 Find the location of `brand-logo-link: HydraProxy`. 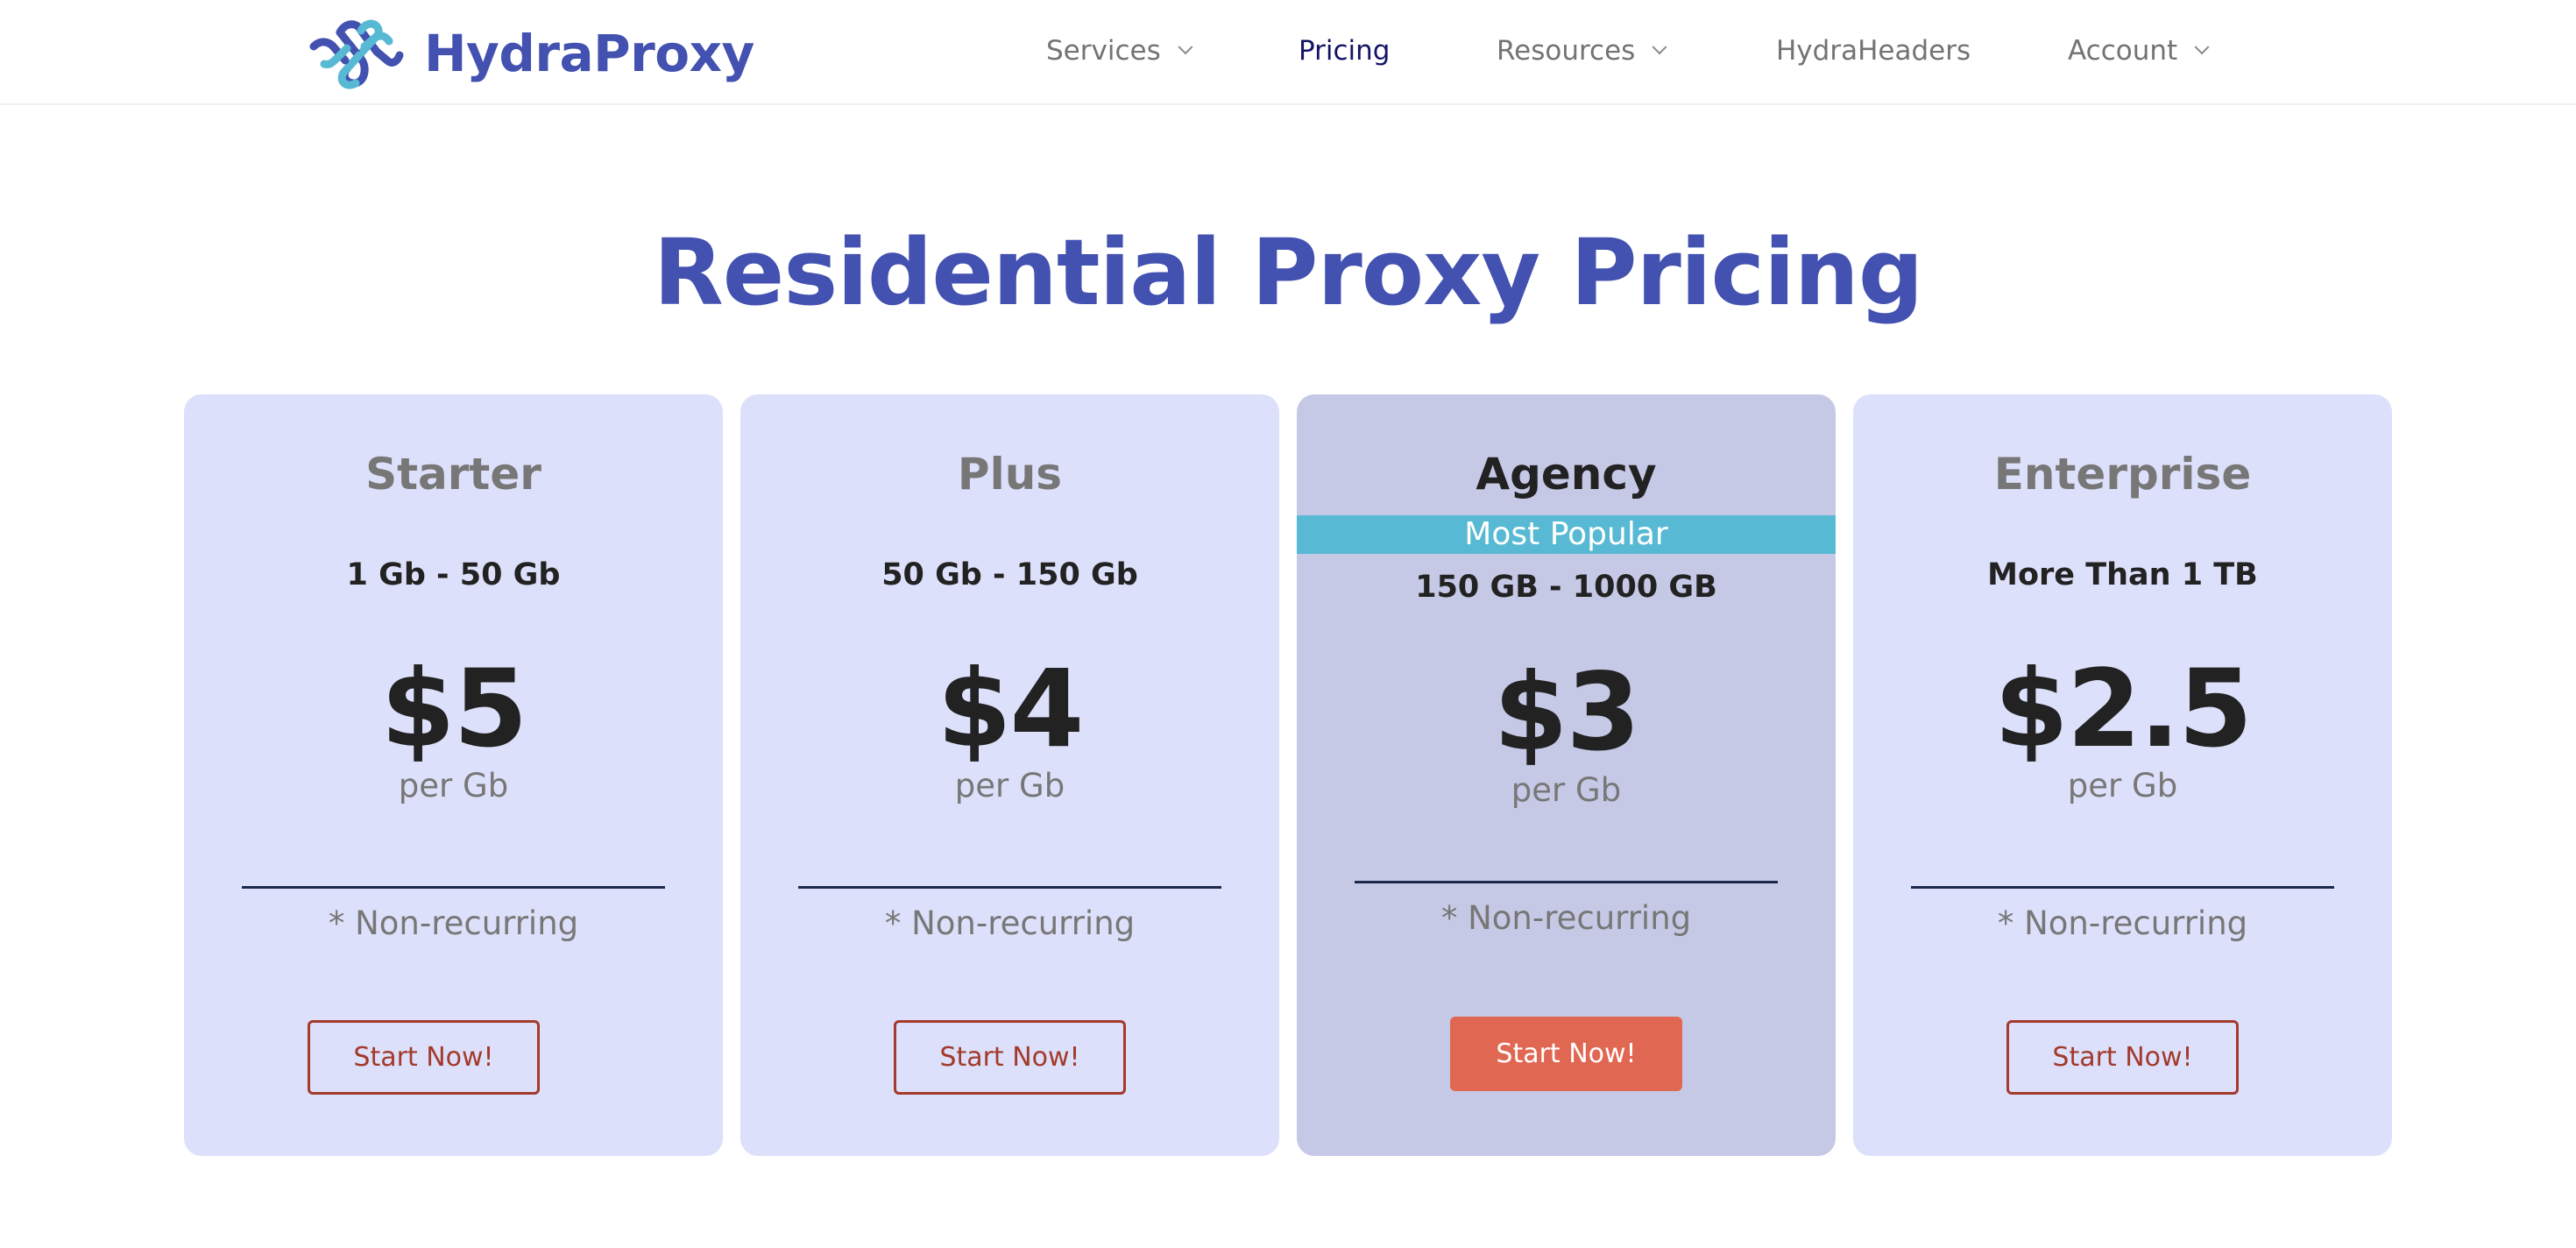

brand-logo-link: HydraProxy is located at coordinates (530, 53).